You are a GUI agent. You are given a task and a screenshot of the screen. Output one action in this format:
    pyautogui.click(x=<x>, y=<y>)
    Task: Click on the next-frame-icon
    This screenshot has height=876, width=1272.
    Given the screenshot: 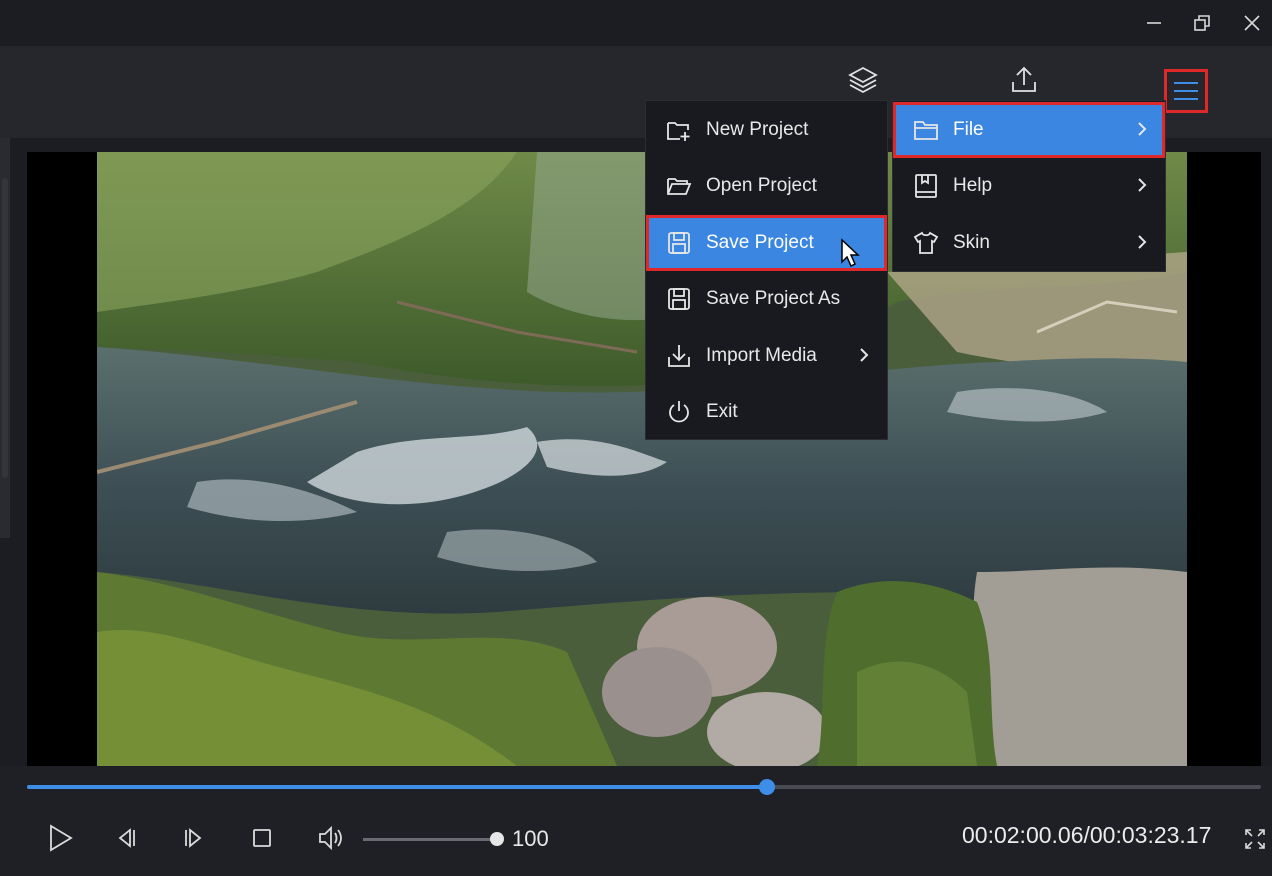 What is the action you would take?
    pyautogui.click(x=193, y=838)
    